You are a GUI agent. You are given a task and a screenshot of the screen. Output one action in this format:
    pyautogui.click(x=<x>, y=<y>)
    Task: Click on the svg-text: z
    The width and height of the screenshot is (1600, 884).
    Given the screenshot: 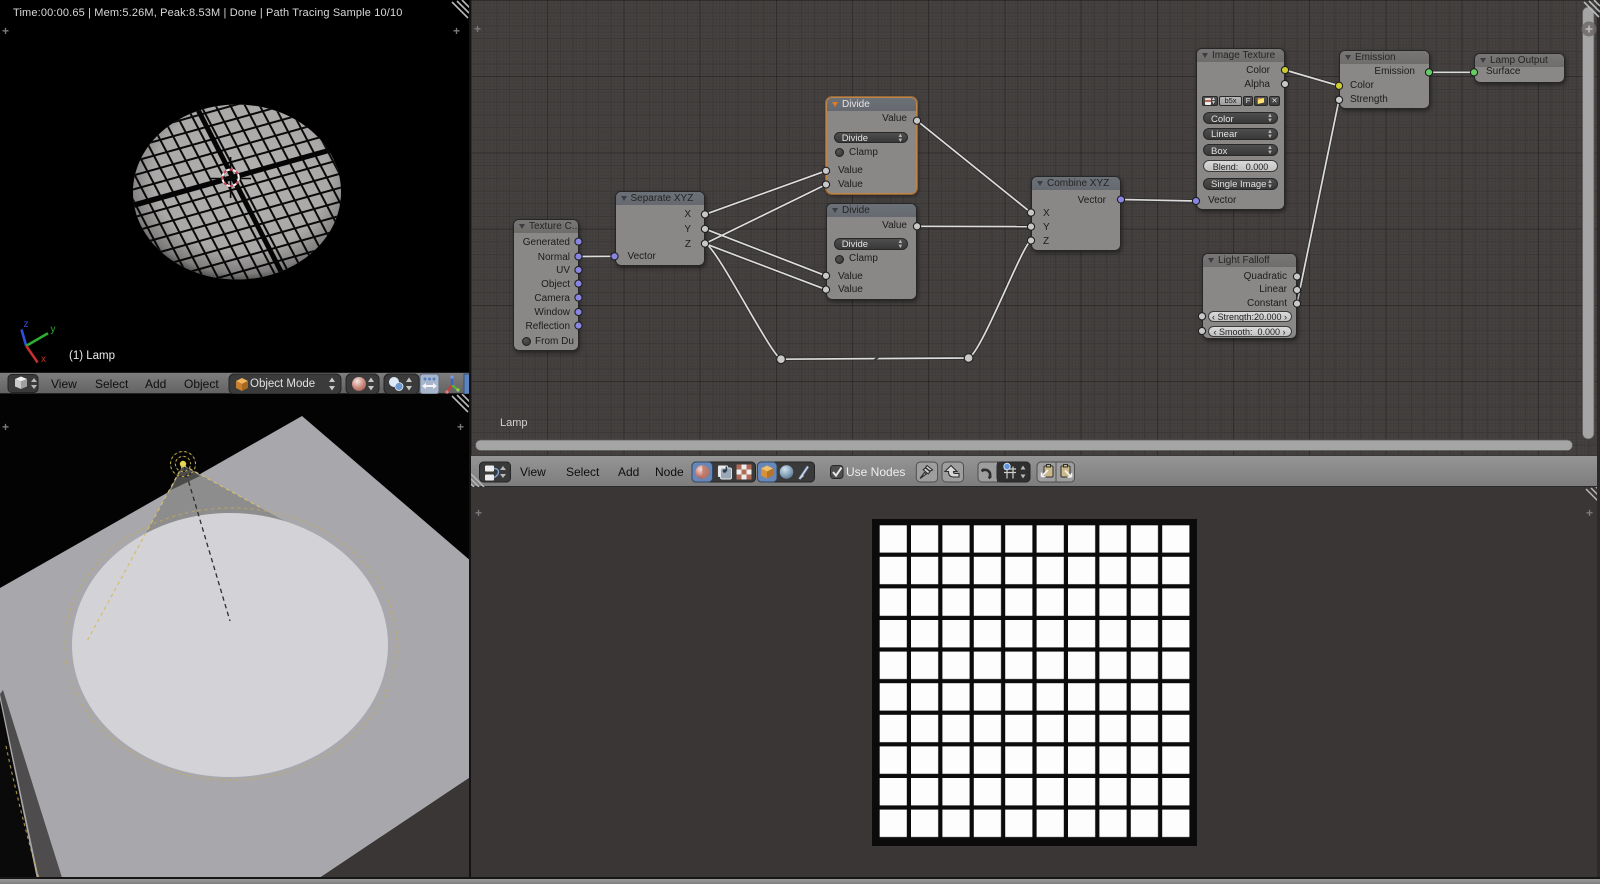 What is the action you would take?
    pyautogui.click(x=26, y=324)
    